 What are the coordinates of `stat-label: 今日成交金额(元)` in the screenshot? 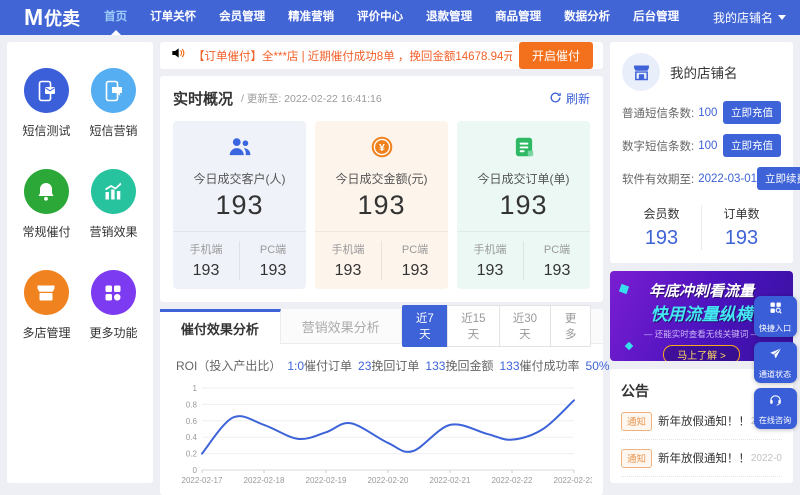 It's located at (381, 179).